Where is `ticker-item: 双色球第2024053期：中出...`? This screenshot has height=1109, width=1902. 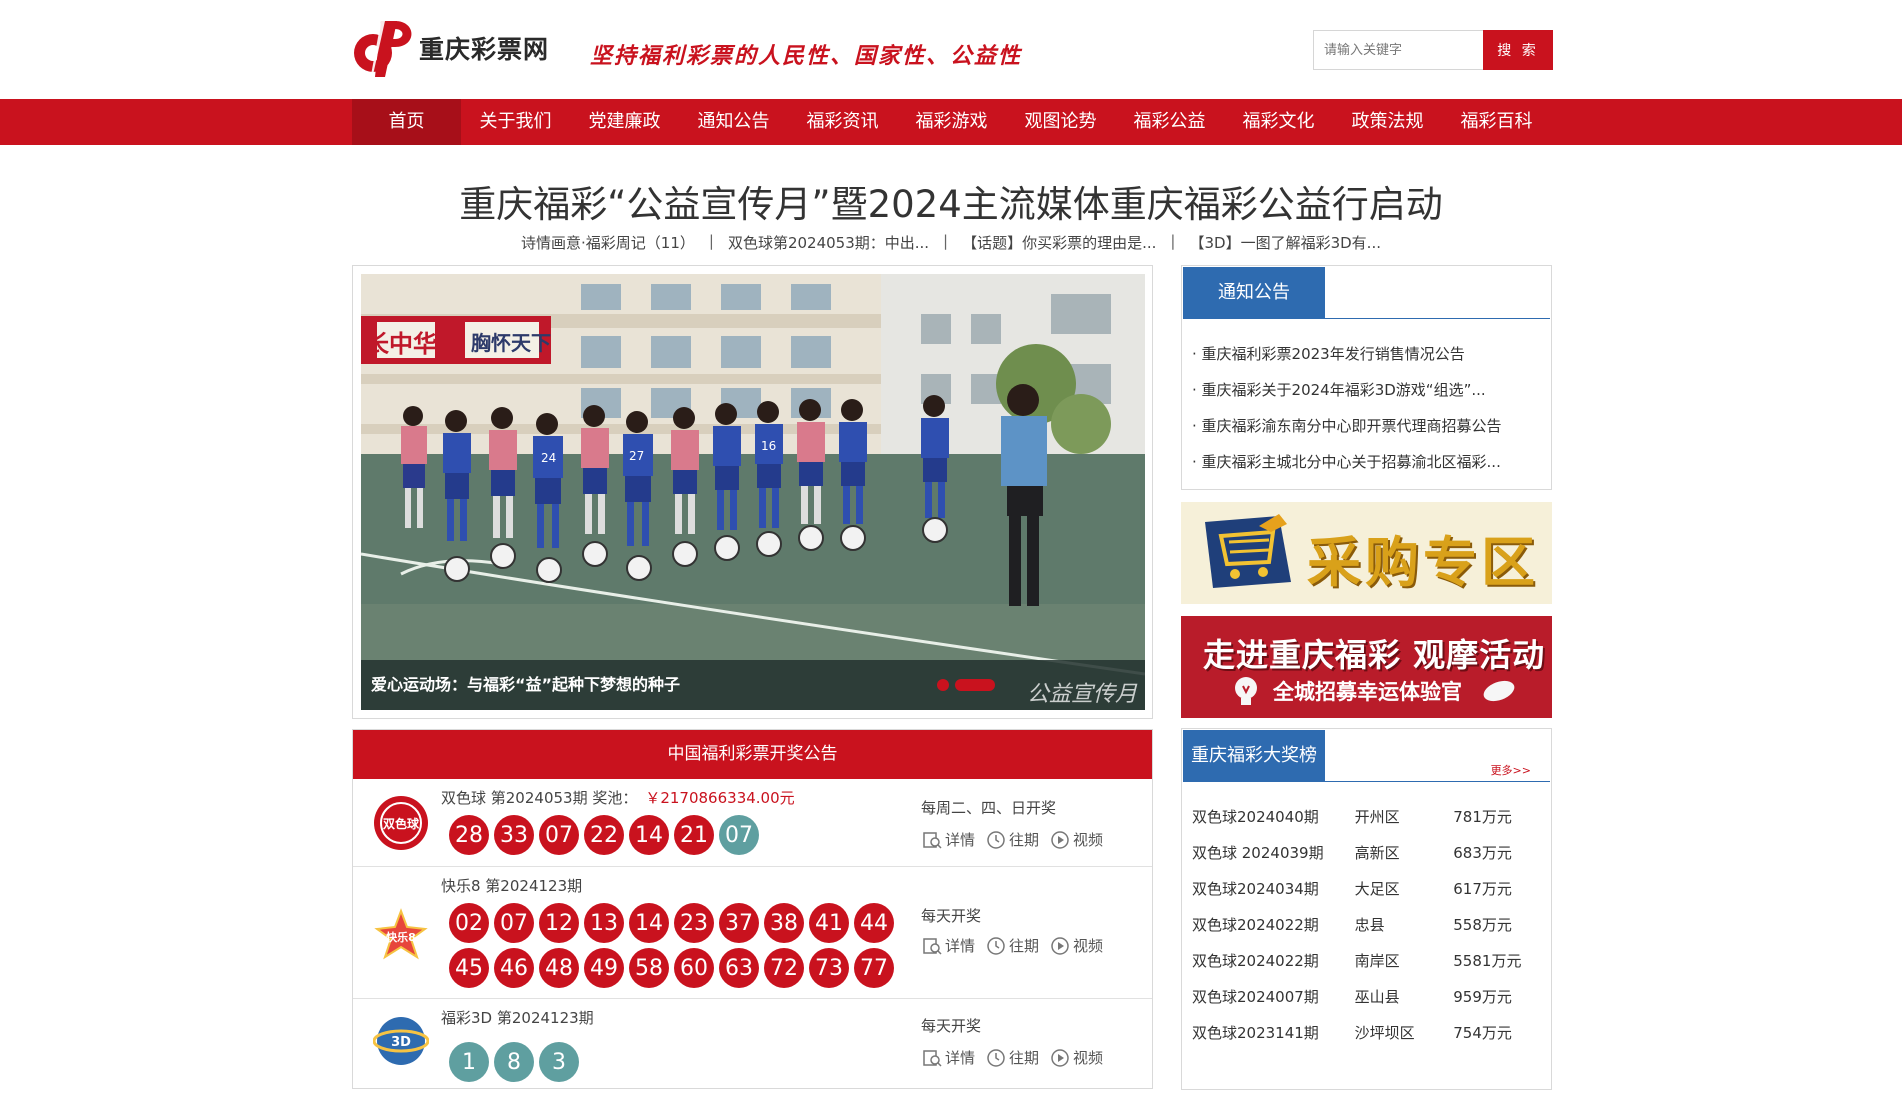 ticker-item: 双色球第2024053期：中出... is located at coordinates (828, 242).